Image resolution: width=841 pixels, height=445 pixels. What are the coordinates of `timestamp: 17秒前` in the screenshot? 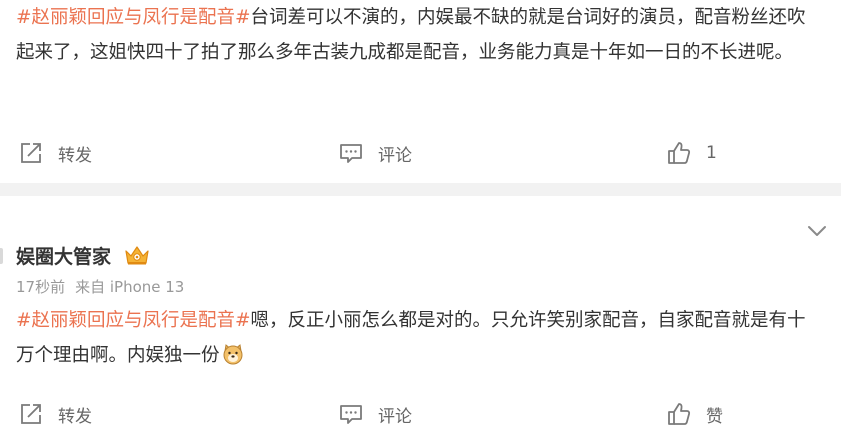 It's located at (41, 287).